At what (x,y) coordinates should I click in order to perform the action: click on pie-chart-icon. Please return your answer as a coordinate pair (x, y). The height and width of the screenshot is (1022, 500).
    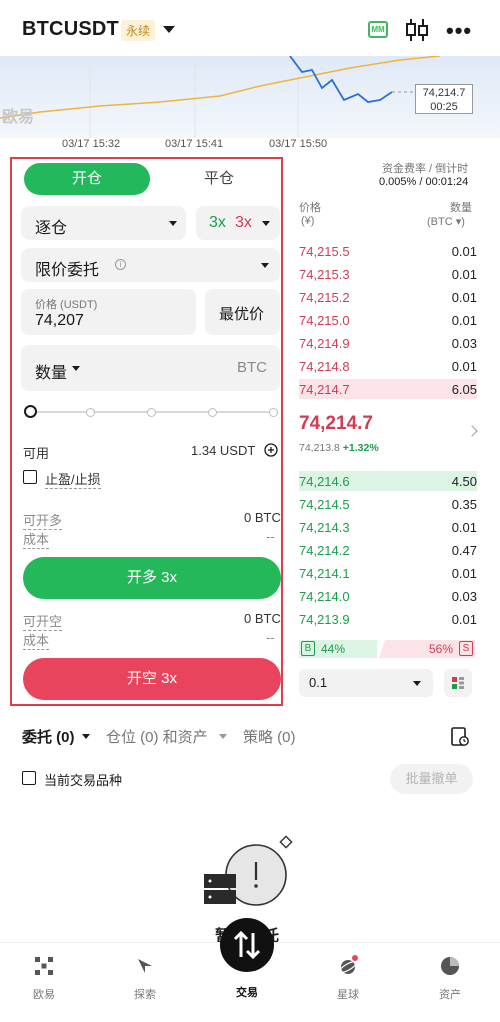
    Looking at the image, I should click on (450, 966).